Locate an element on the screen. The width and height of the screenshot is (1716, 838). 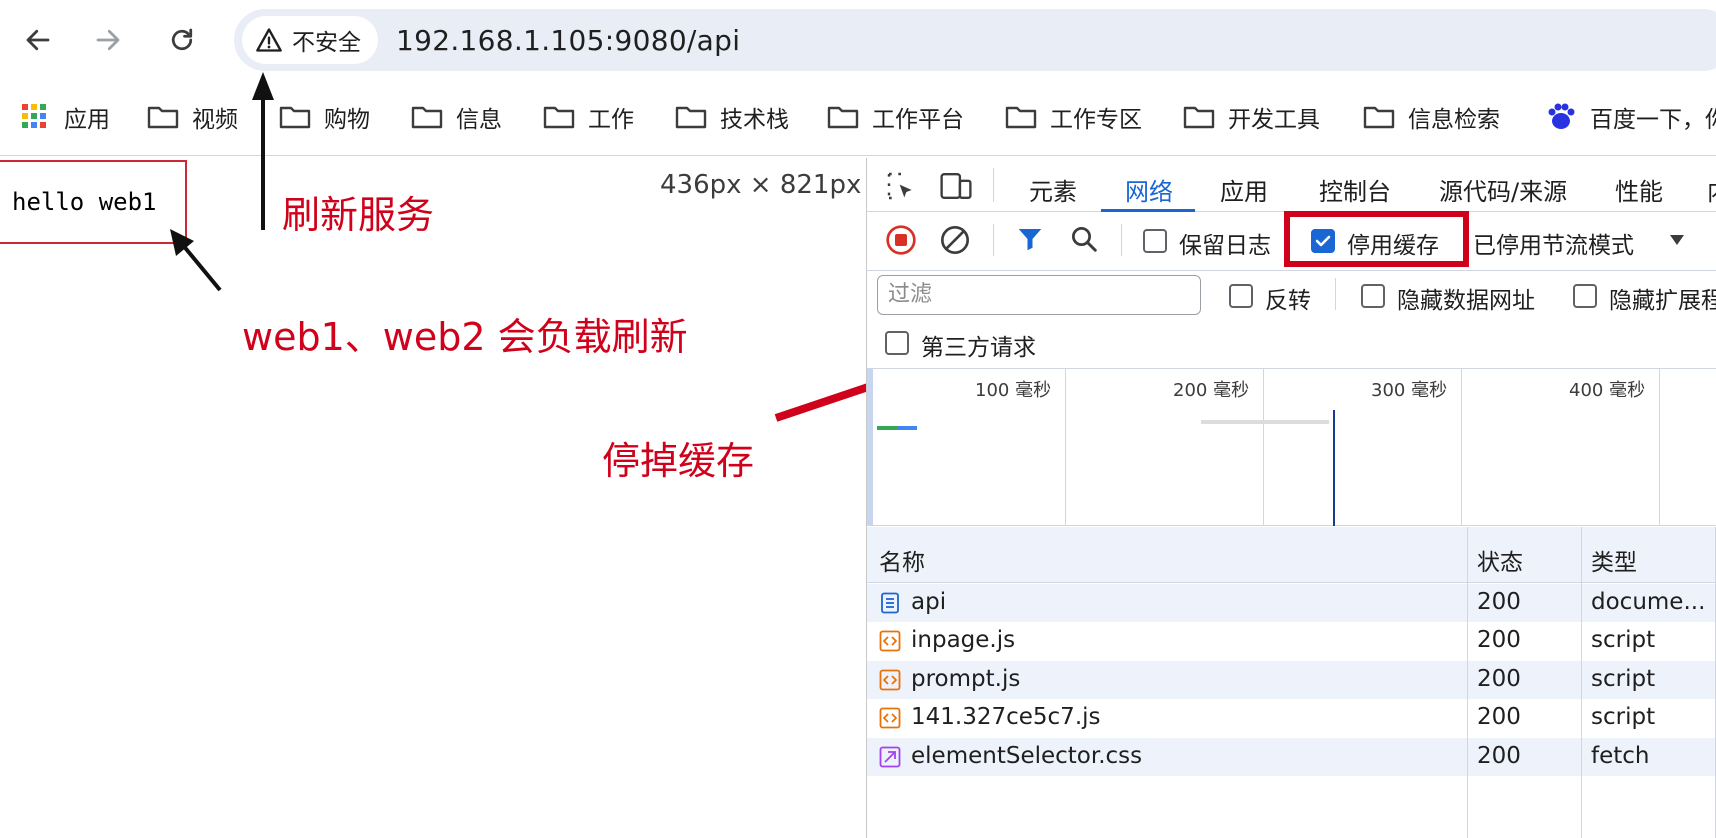
column-name: 名称 is located at coordinates (902, 560).